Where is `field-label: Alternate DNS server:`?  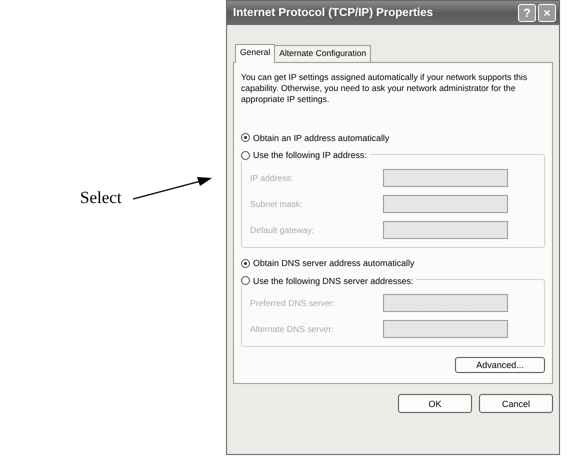
field-label: Alternate DNS server: is located at coordinates (292, 329).